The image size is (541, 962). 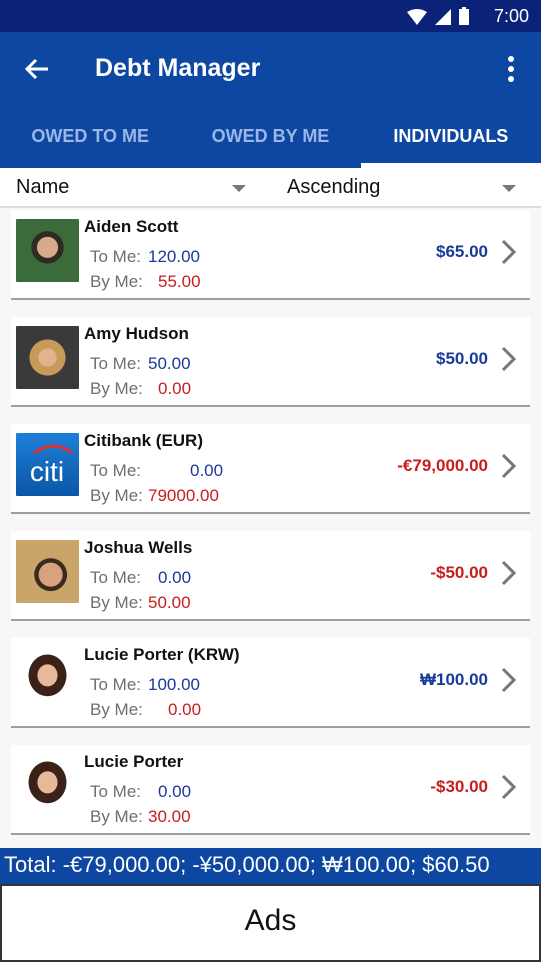 What do you see at coordinates (443, 17) in the screenshot?
I see `signal-icon` at bounding box center [443, 17].